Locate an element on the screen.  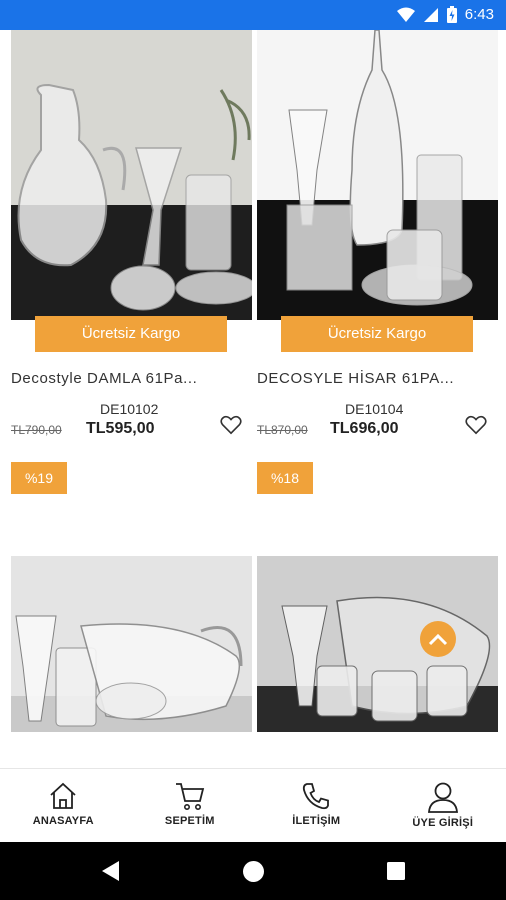
nav-item-login: ÜYE GİRİŞİ is located at coordinates (443, 805).